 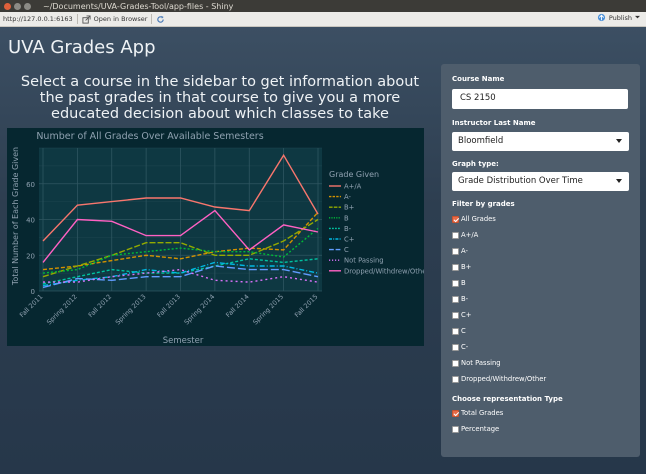 What do you see at coordinates (346, 218) in the screenshot?
I see `legend-label: B` at bounding box center [346, 218].